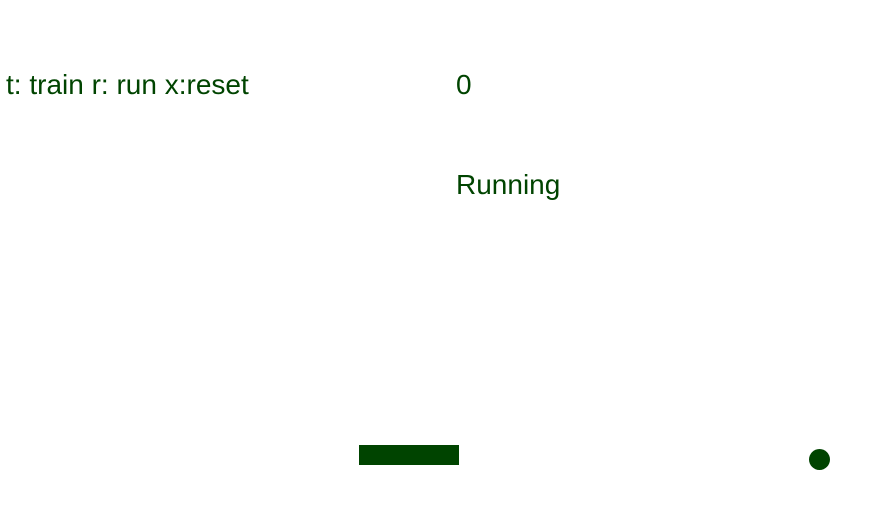  Describe the element at coordinates (409, 455) in the screenshot. I see `paddle` at that location.